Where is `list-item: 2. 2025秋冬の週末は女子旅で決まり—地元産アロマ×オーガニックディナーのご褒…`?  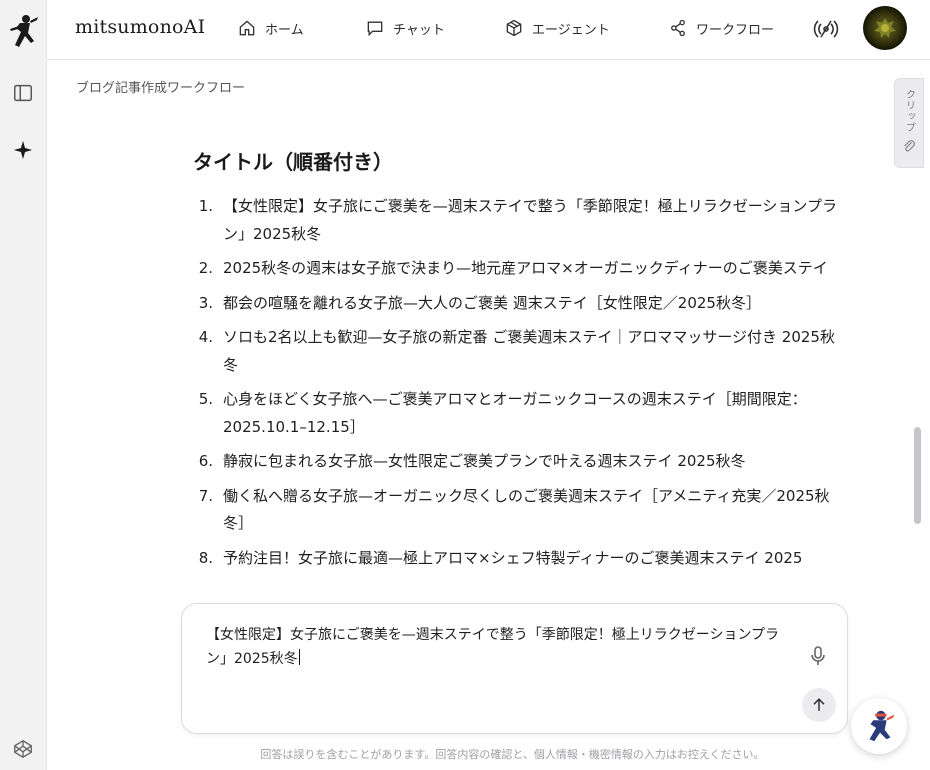
list-item: 2. 2025秋冬の週末は女子旅で決まり—地元産アロマ×オーガニックディナーのご褒… is located at coordinates (520, 269).